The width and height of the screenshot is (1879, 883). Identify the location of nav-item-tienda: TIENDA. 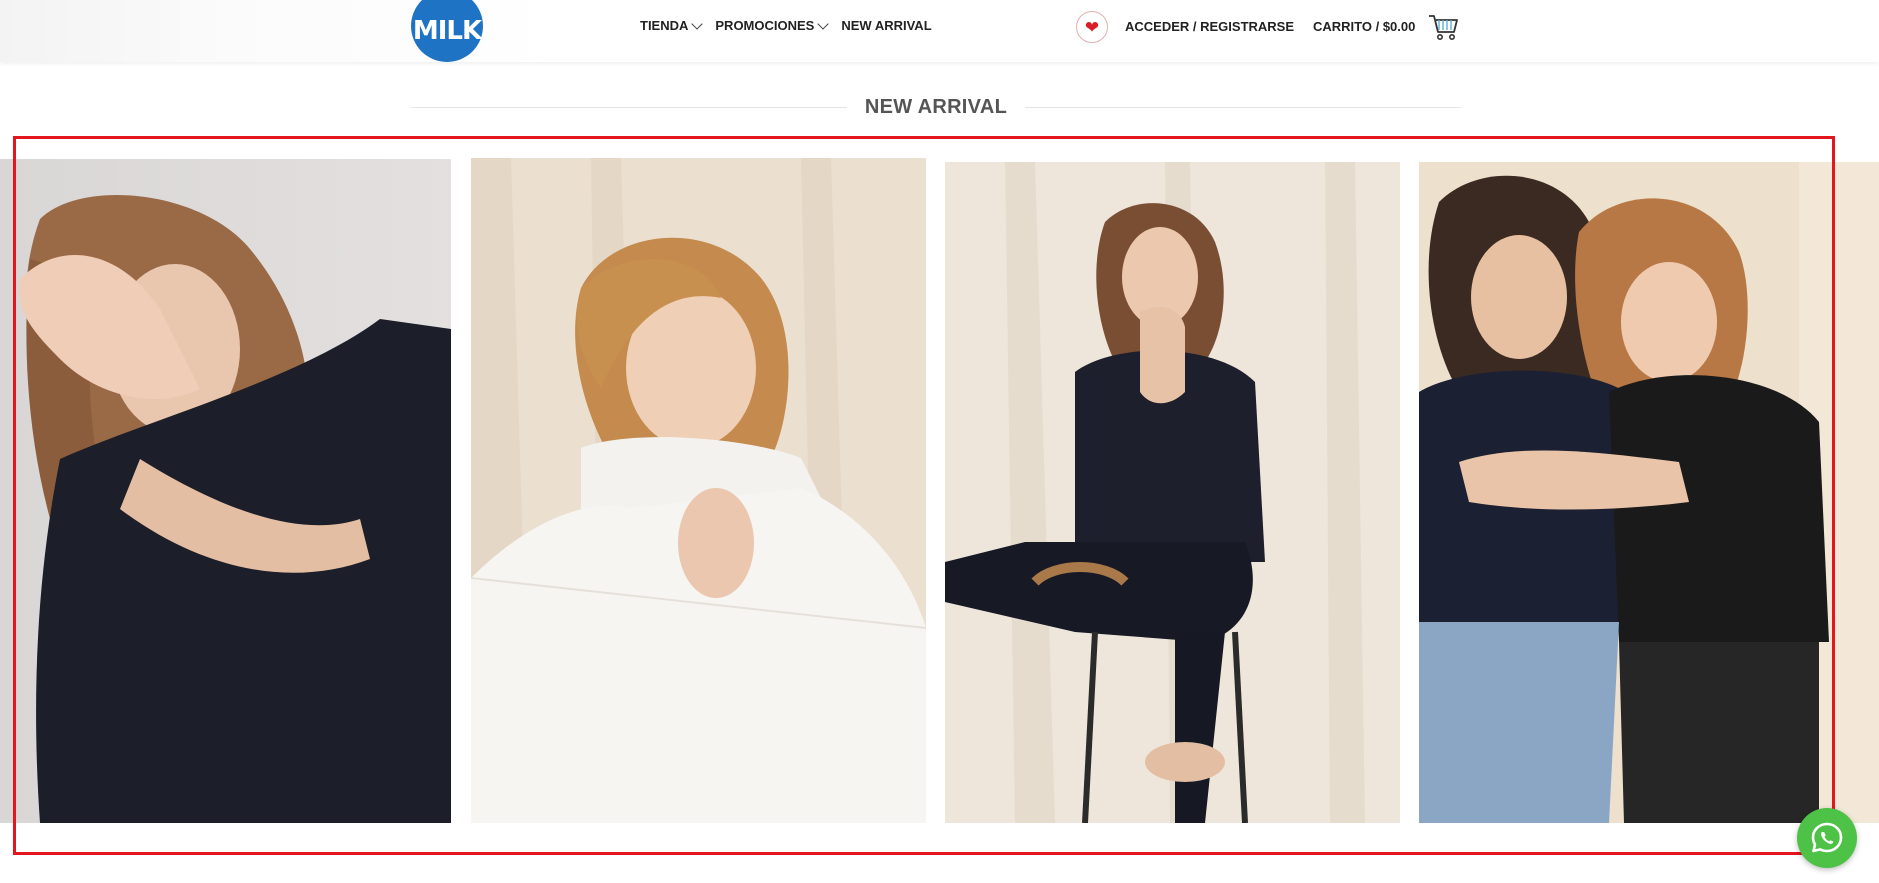
(672, 25).